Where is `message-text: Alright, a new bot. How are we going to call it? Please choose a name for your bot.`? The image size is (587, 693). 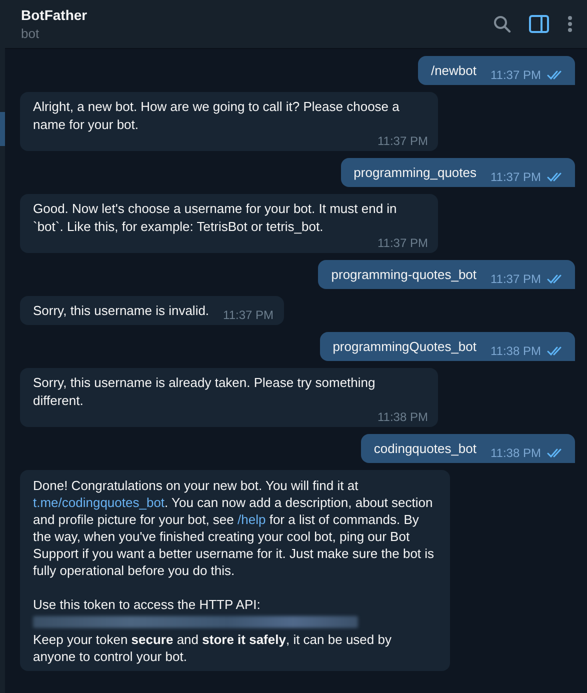 message-text: Alright, a new bot. How are we going to call it? Please choose a name for your bot. is located at coordinates (216, 116).